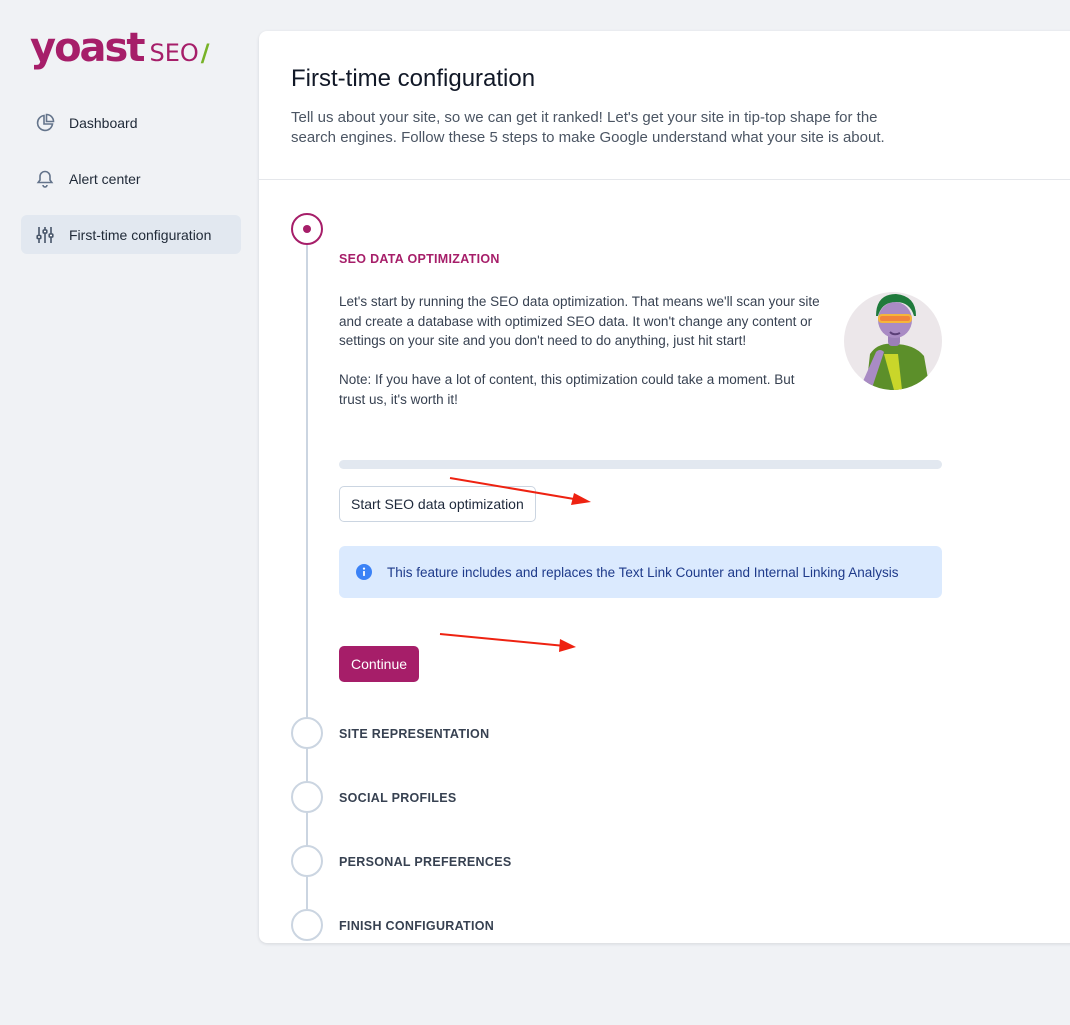 This screenshot has width=1070, height=1025. Describe the element at coordinates (397, 798) in the screenshot. I see `step-title-social-profiles: SOCIAL PROFILES` at that location.